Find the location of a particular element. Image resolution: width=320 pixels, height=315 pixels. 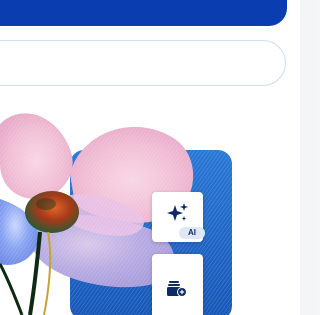

search-field is located at coordinates (143, 63).